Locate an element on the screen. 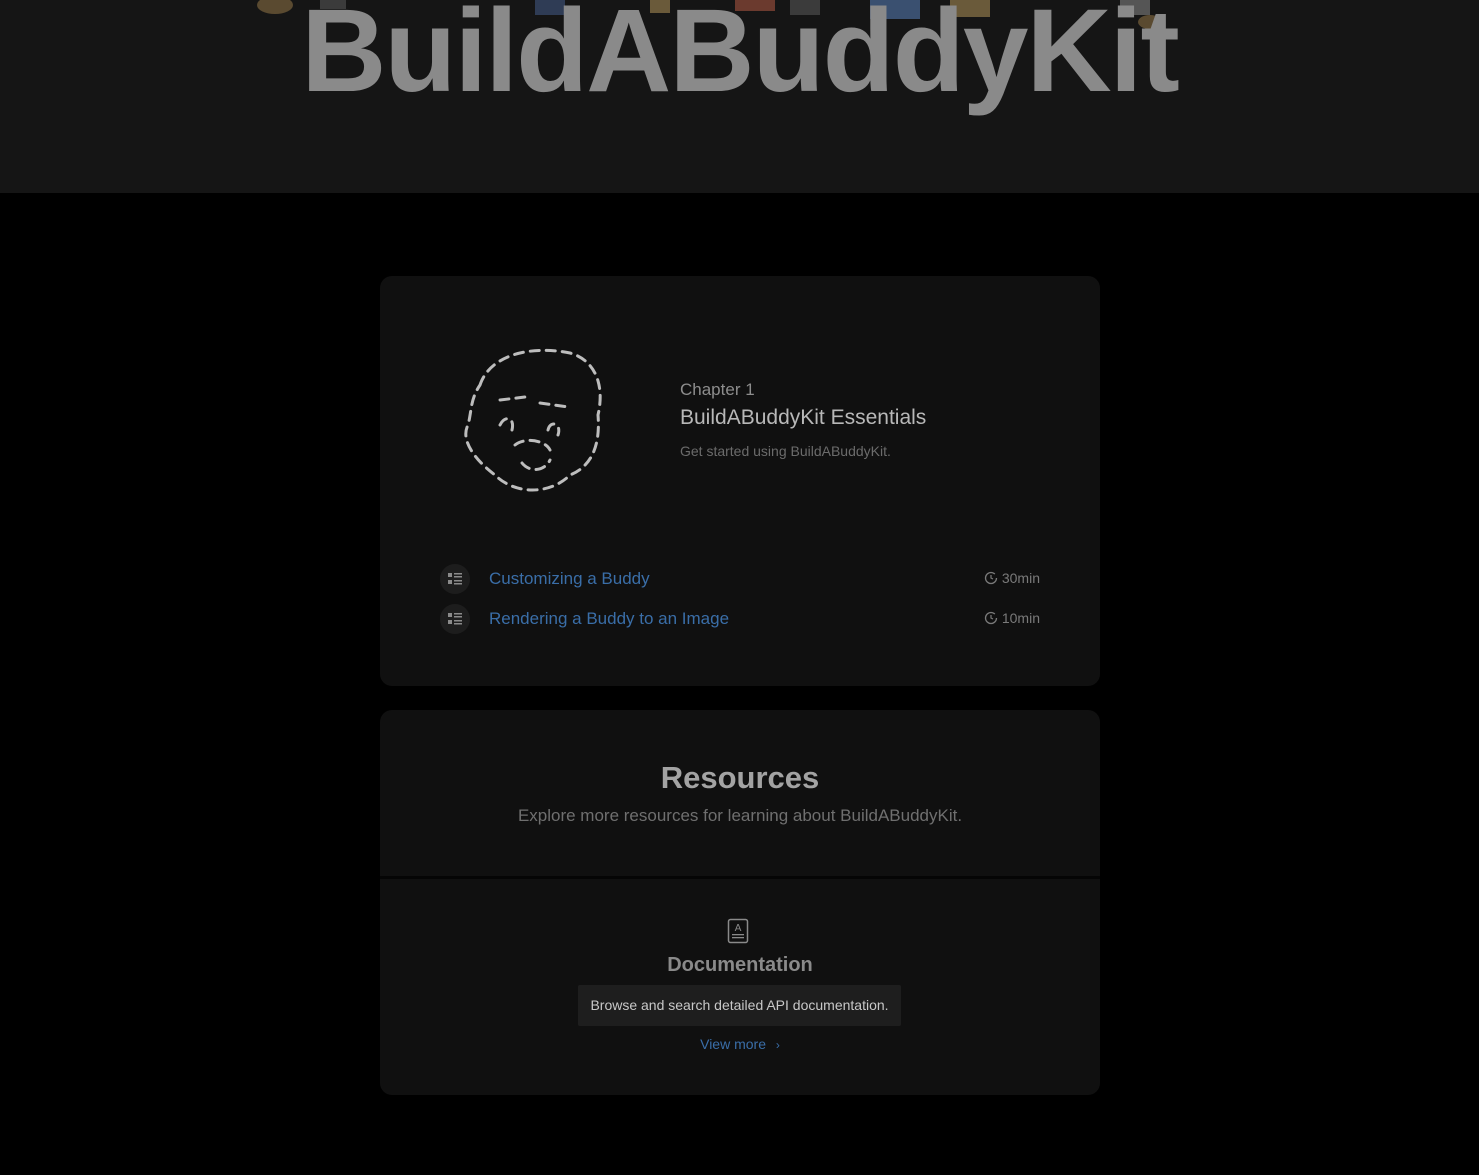  tutorial-duration-text: 30min is located at coordinates (1020, 578).